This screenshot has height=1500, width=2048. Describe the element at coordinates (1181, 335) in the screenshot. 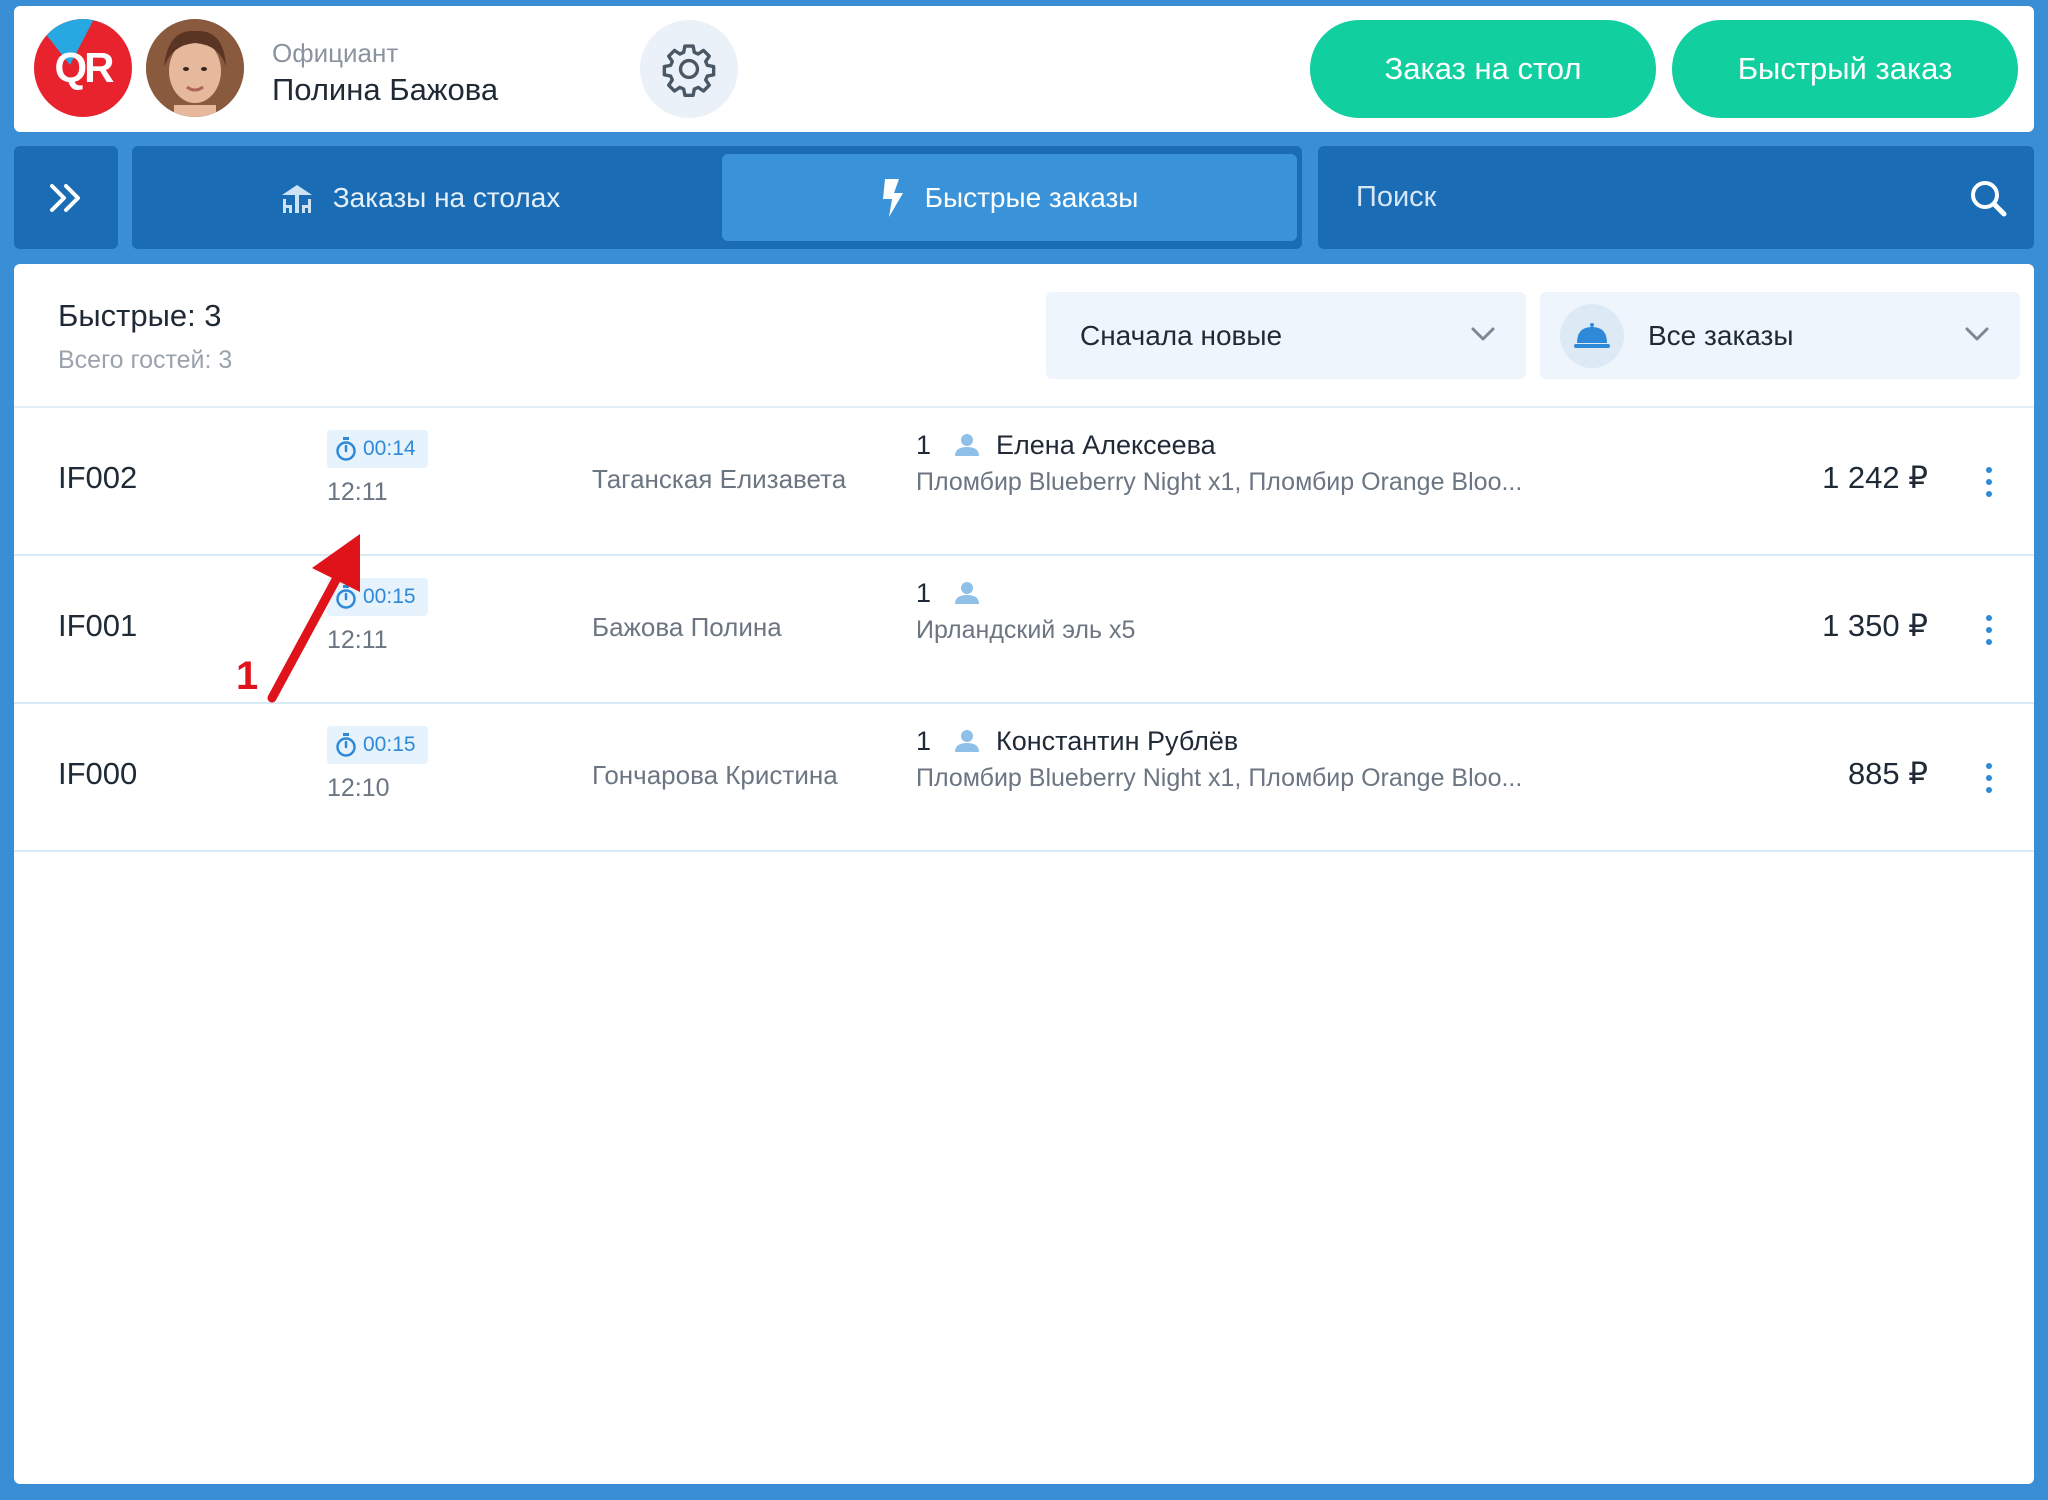

I see `sort-selected-value: Сначала новые` at that location.